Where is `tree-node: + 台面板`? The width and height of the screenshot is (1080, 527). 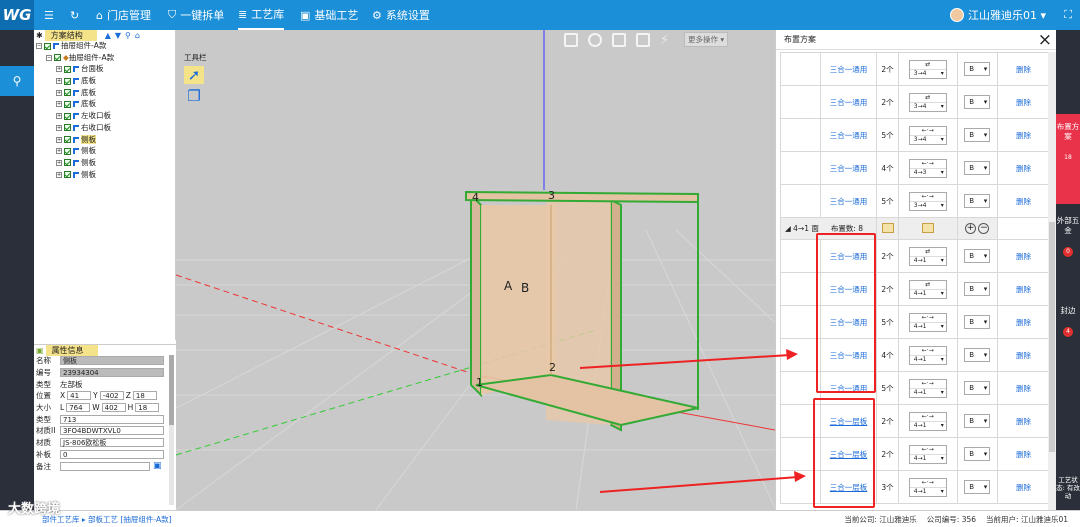
tree-node: + 台面板 is located at coordinates (104, 69).